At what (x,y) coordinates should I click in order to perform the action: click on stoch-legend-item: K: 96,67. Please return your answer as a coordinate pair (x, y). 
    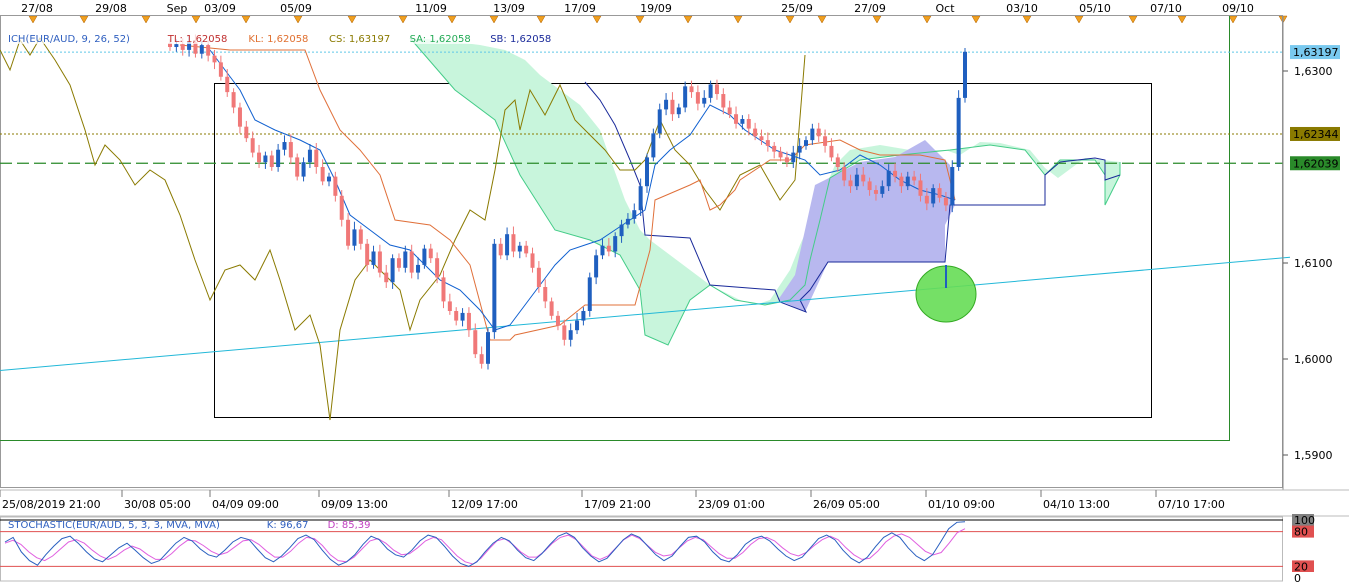
    Looking at the image, I should click on (288, 525).